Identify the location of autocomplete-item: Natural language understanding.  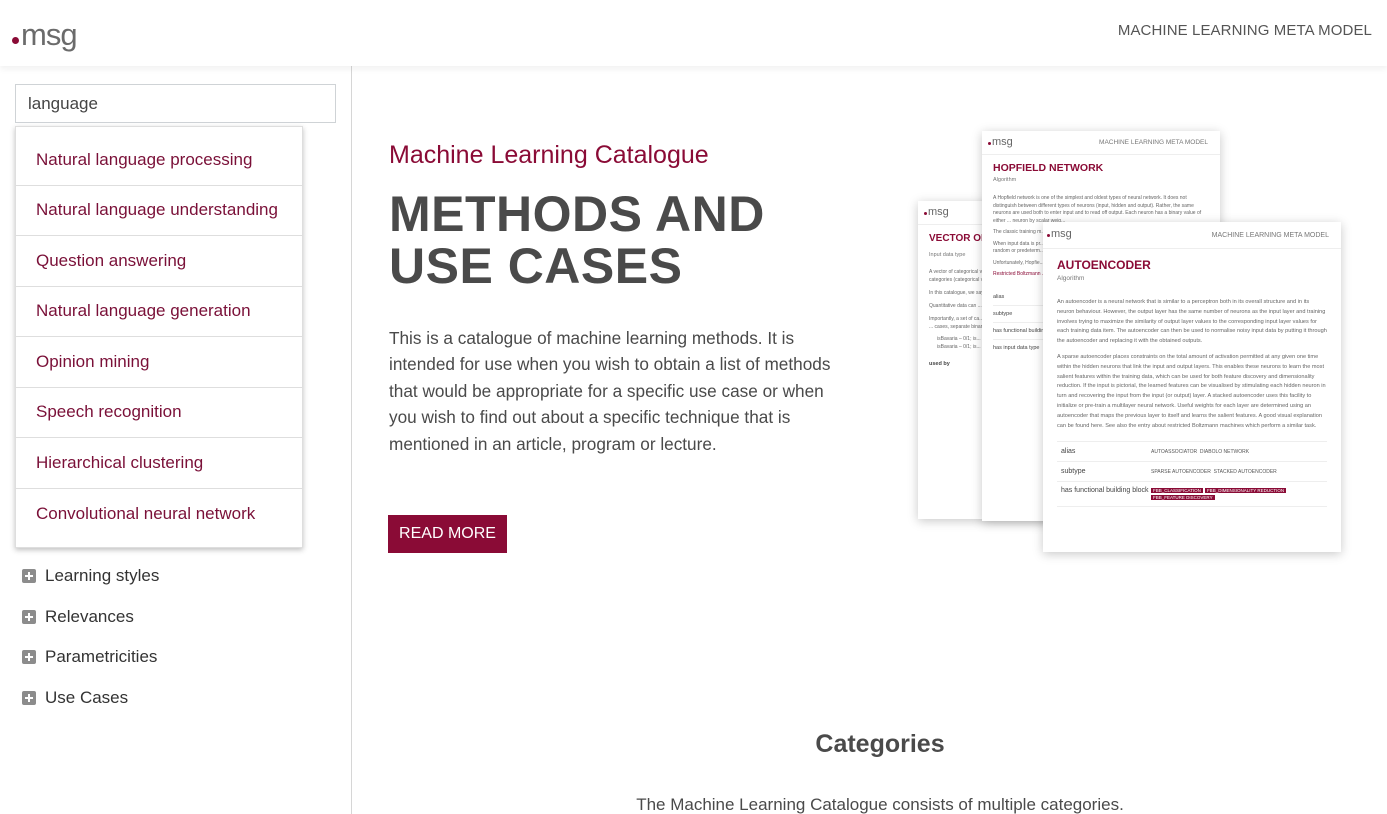
(159, 211).